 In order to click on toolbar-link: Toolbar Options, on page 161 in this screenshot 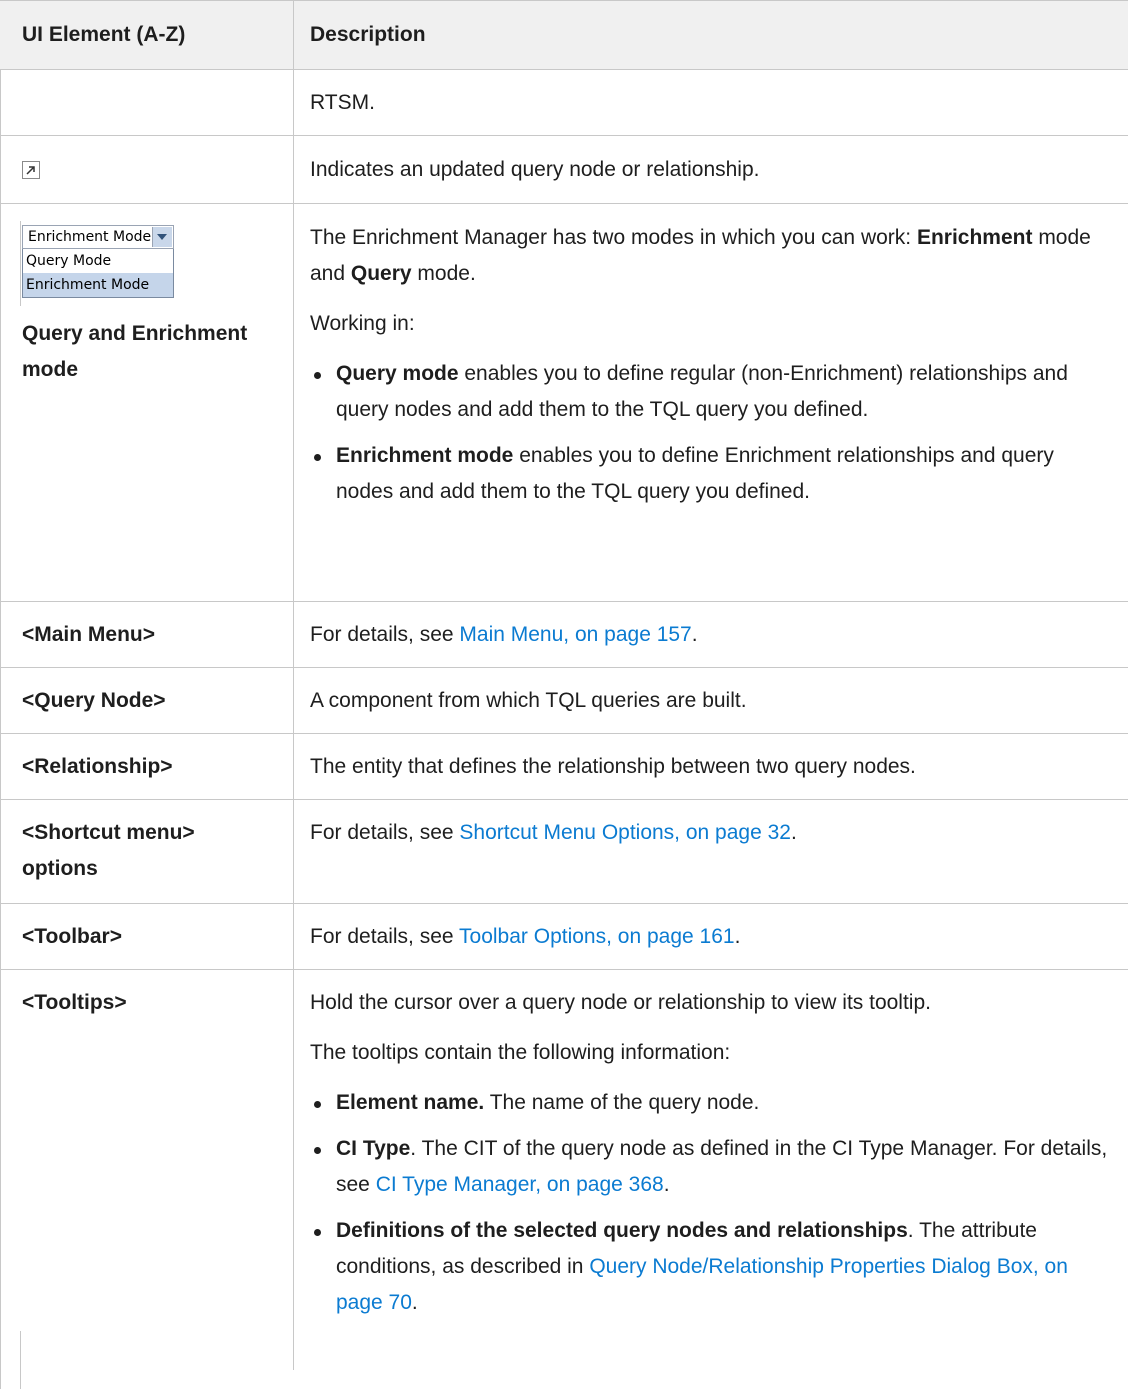, I will do `click(597, 936)`.